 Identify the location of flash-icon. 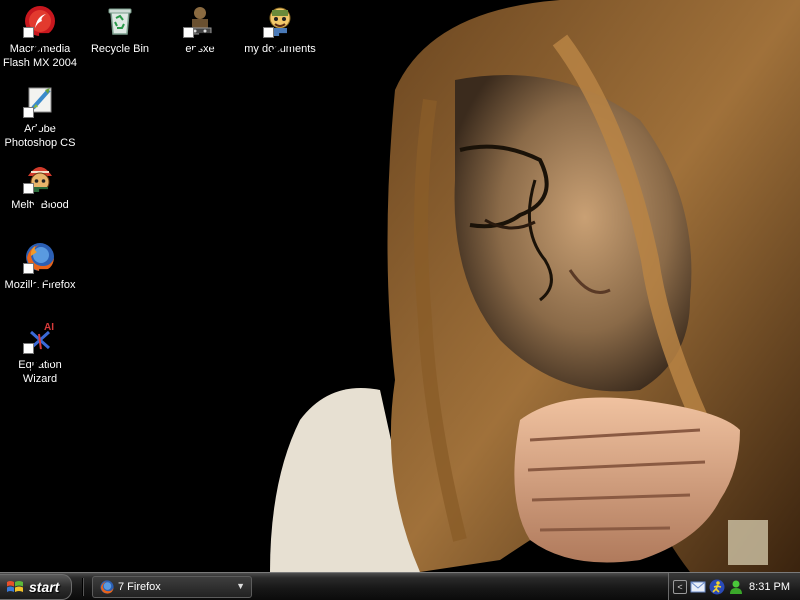
(40, 30).